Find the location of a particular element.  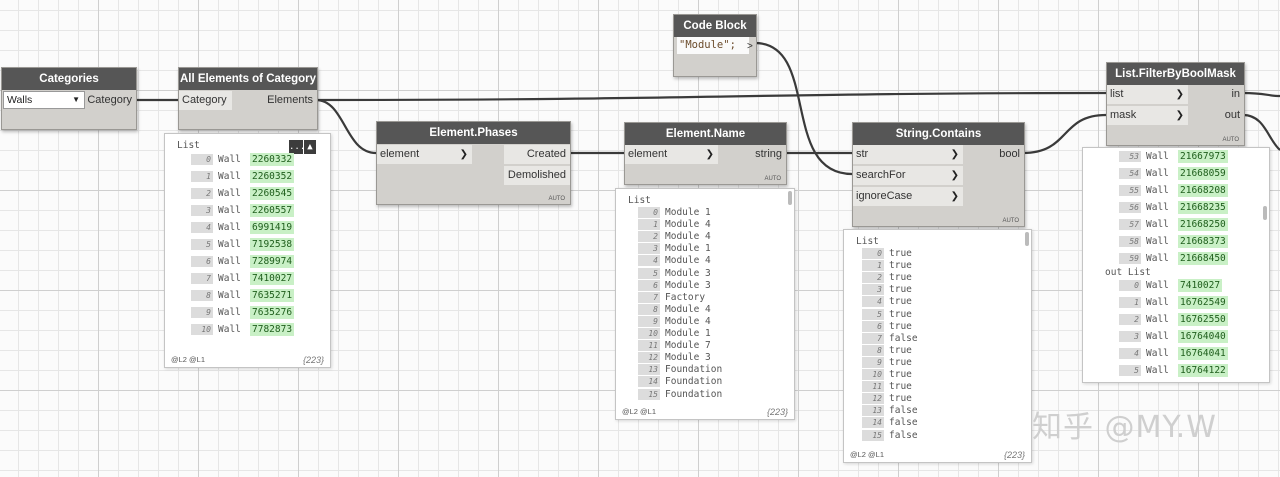

output-port-created: Created is located at coordinates (537, 154).